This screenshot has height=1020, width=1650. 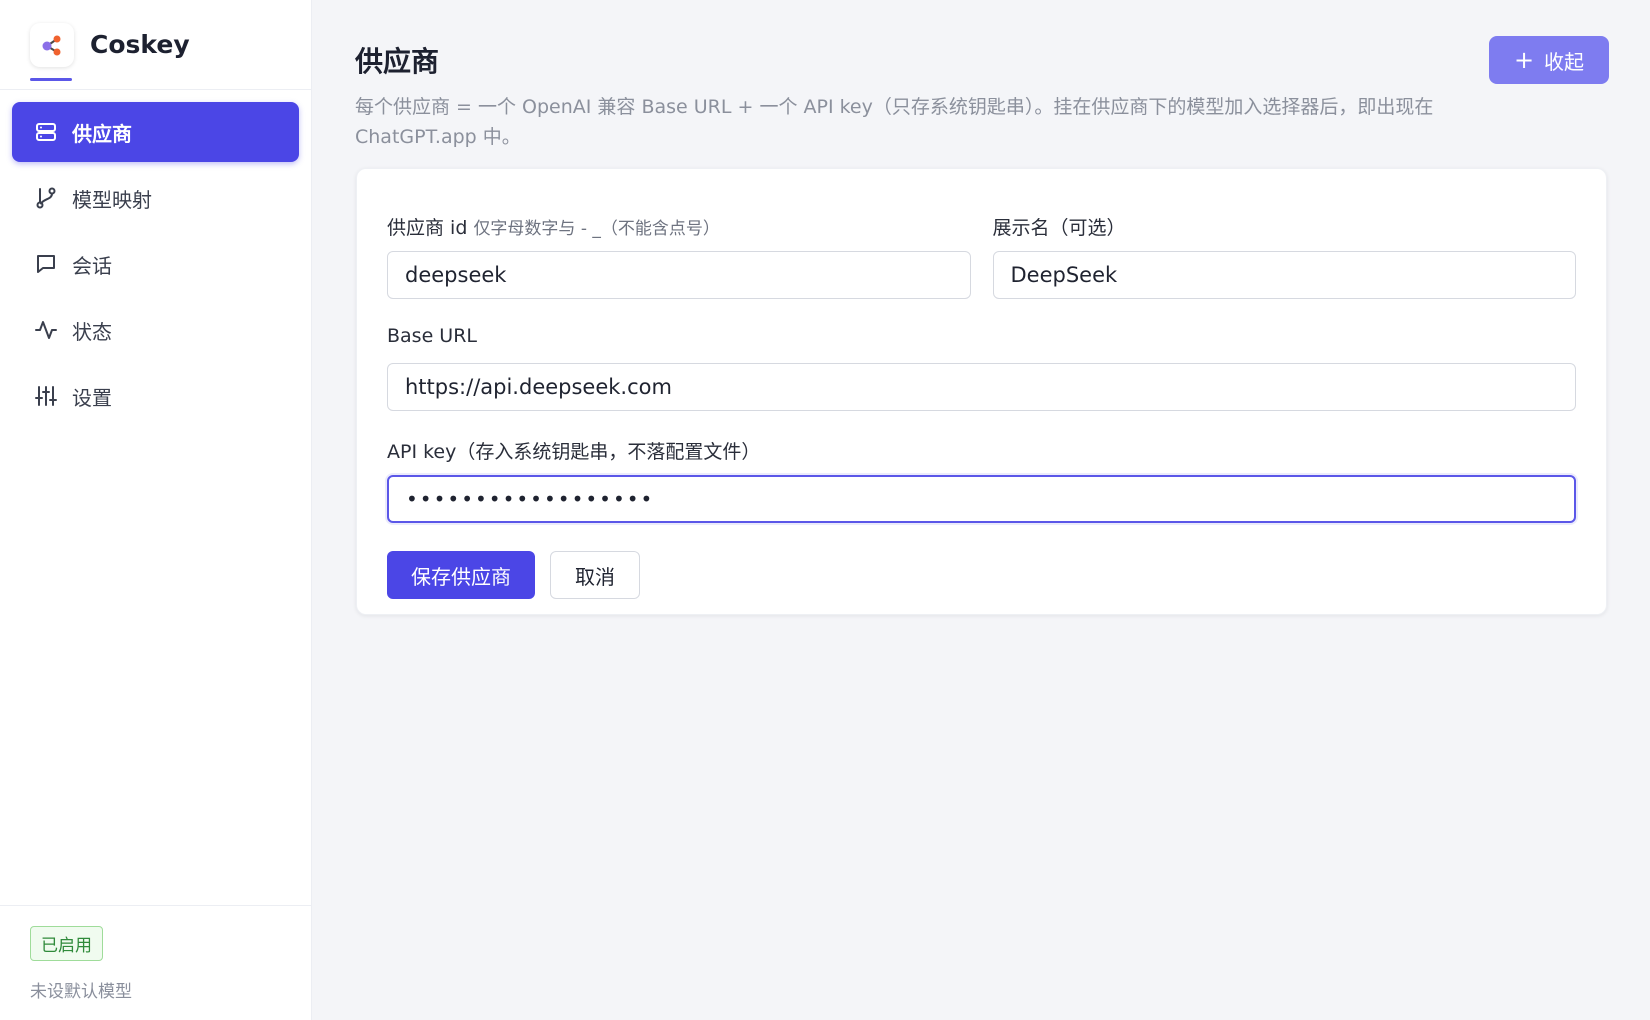 I want to click on sidebar-item-label: 会话, so click(x=92, y=265).